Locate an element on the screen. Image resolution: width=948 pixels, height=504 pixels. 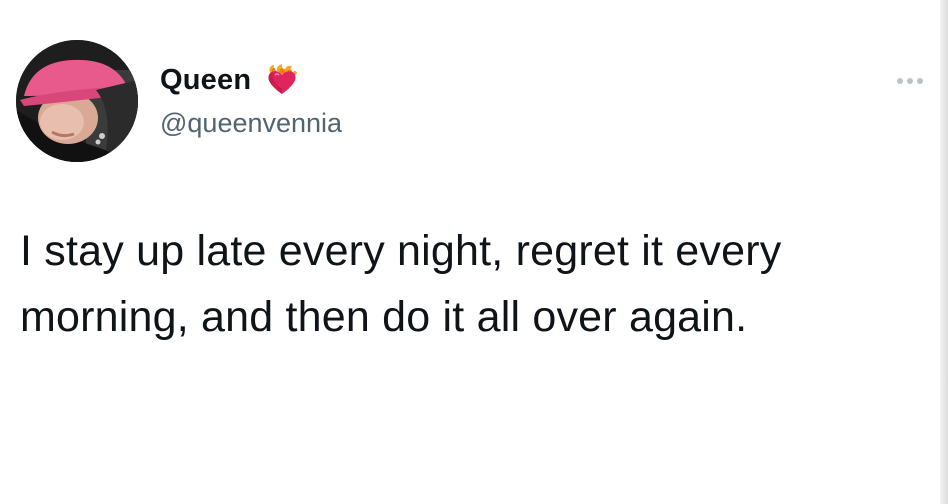
user-name-row: Queen is located at coordinates (229, 80).